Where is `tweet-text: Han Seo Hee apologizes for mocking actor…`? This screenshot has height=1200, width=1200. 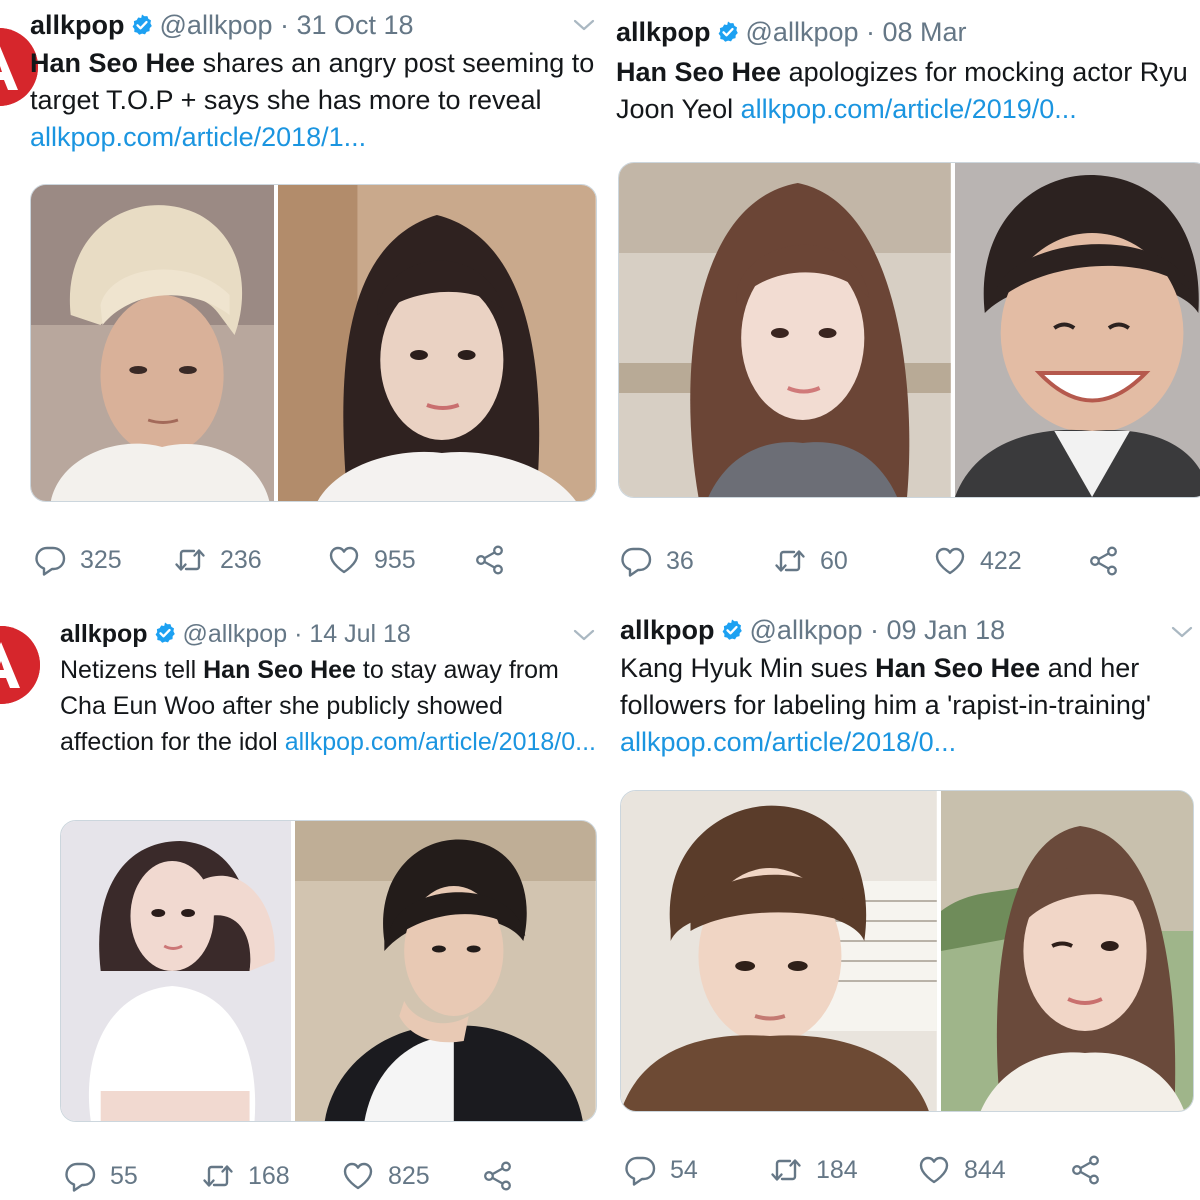 tweet-text: Han Seo Hee apologizes for mocking actor… is located at coordinates (906, 91).